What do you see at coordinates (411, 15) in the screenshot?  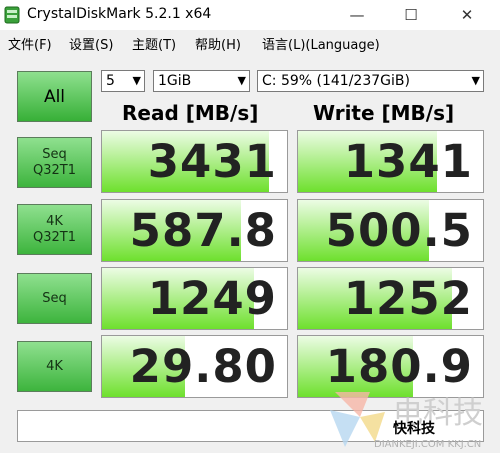 I see `maximize-button: ☐` at bounding box center [411, 15].